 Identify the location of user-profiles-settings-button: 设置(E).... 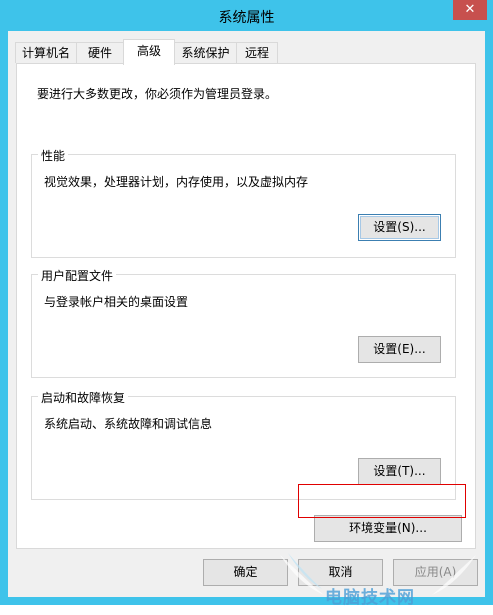
(399, 349).